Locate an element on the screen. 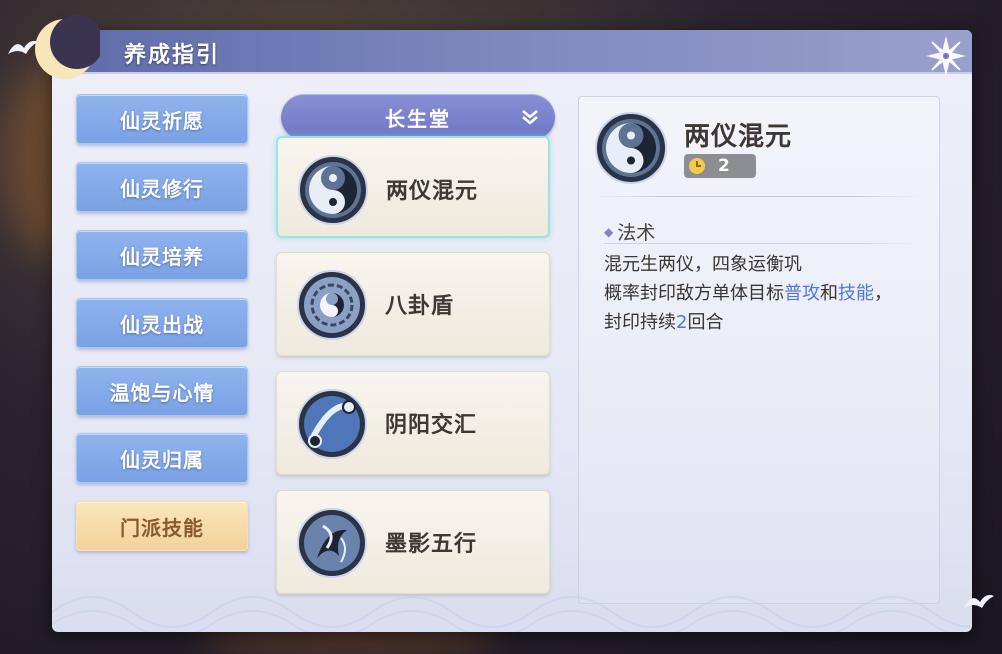 The image size is (1002, 654). sidebar-item-menpai-jineng: 门派技能 is located at coordinates (162, 526).